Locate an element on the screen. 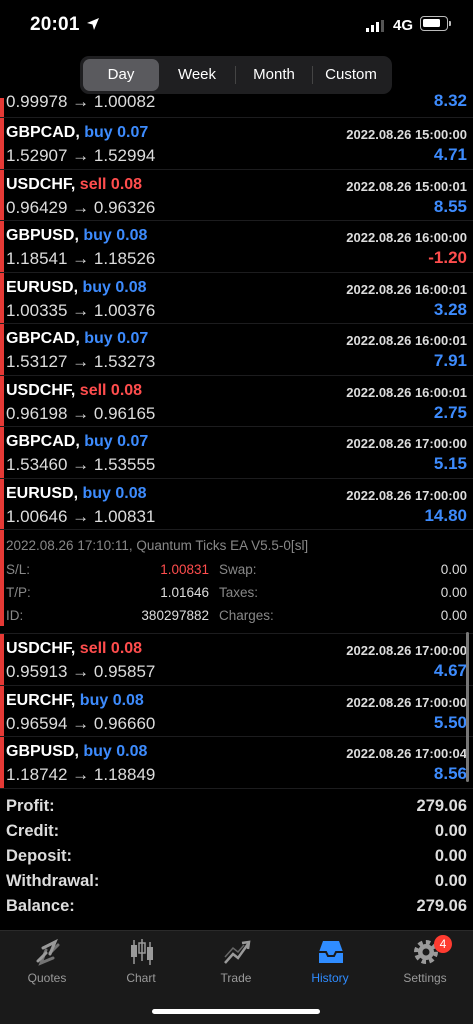  period-month: Month is located at coordinates (274, 75).